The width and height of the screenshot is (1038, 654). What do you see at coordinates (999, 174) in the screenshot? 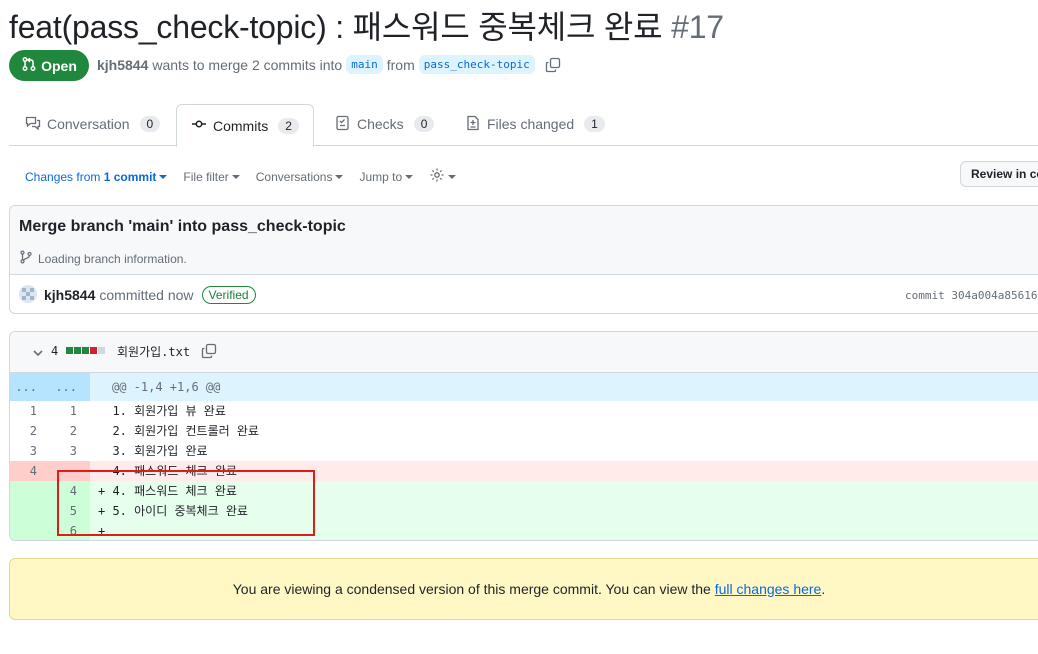
I see `review-in-codespace-button: Review in co` at bounding box center [999, 174].